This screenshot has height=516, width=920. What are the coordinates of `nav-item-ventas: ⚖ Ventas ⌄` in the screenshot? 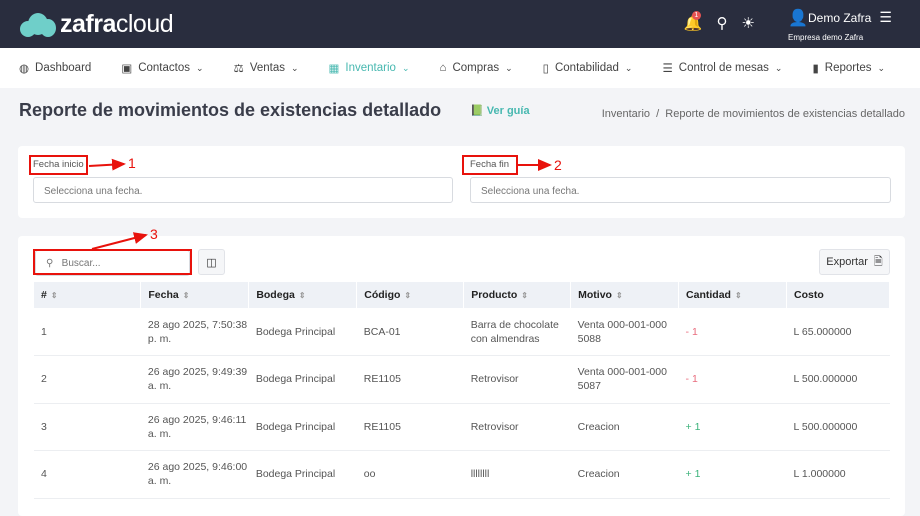 It's located at (266, 68).